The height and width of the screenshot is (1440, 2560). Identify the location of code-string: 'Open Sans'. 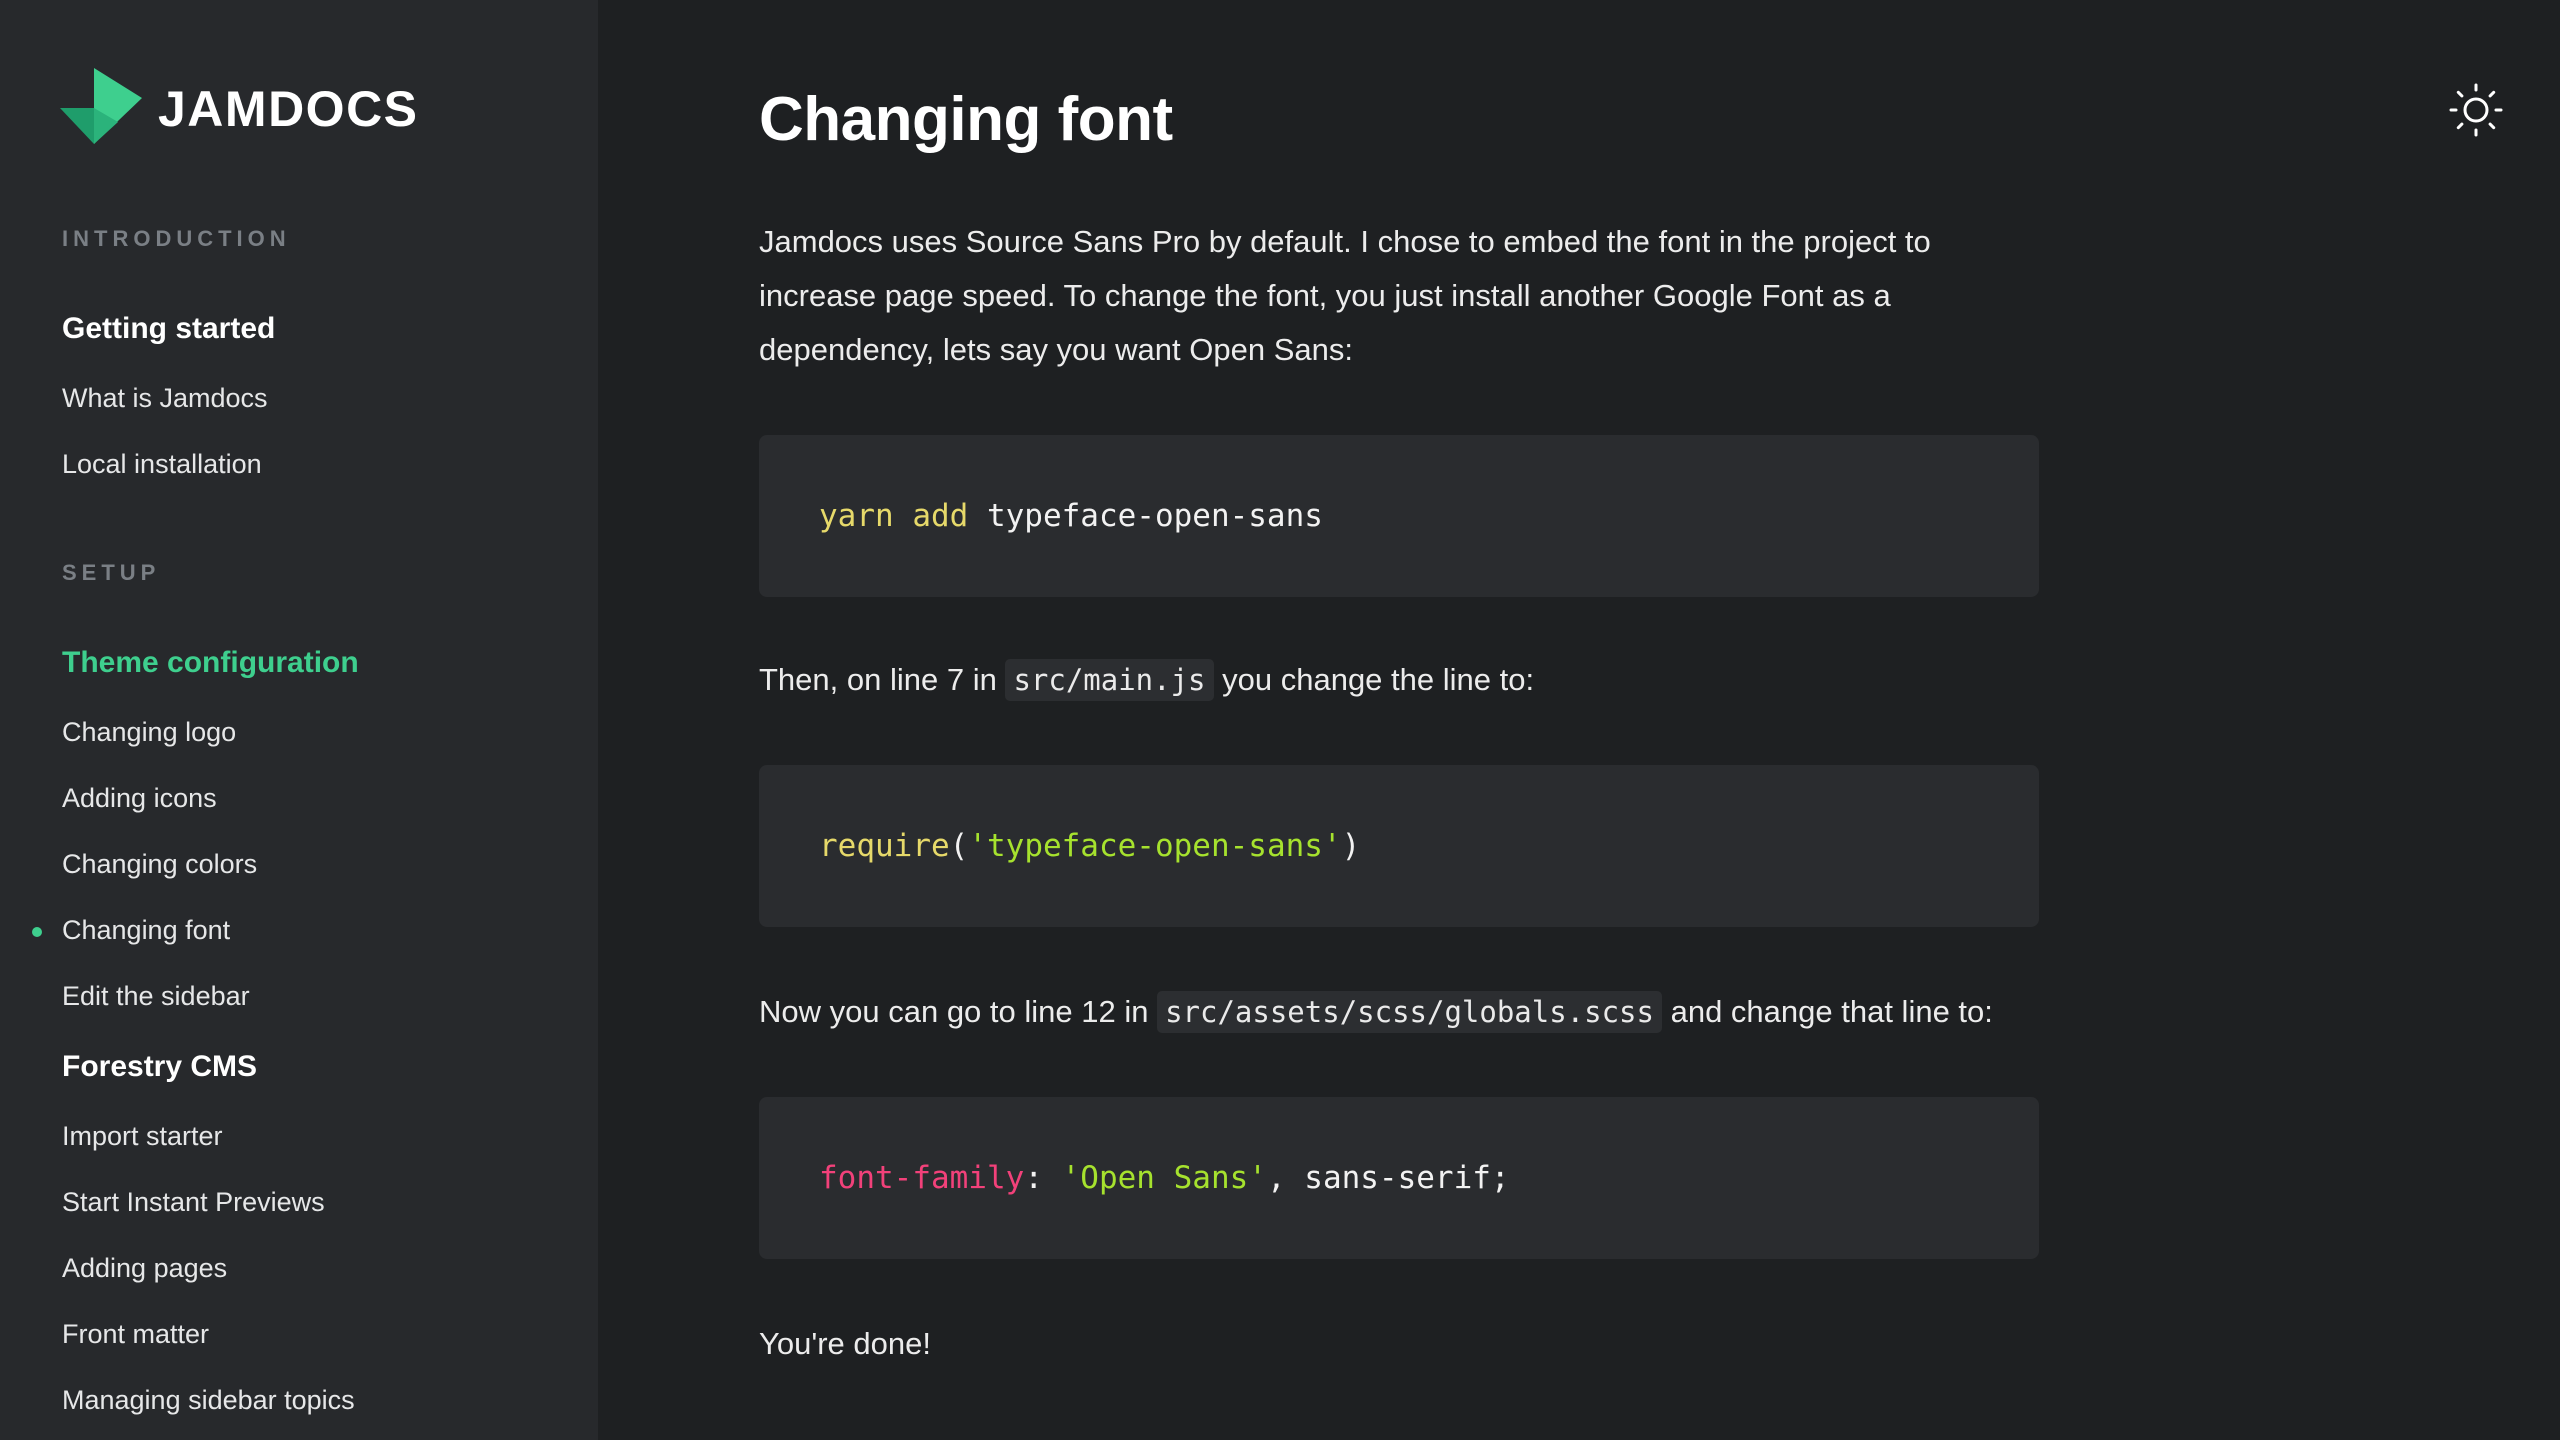
(1164, 1178).